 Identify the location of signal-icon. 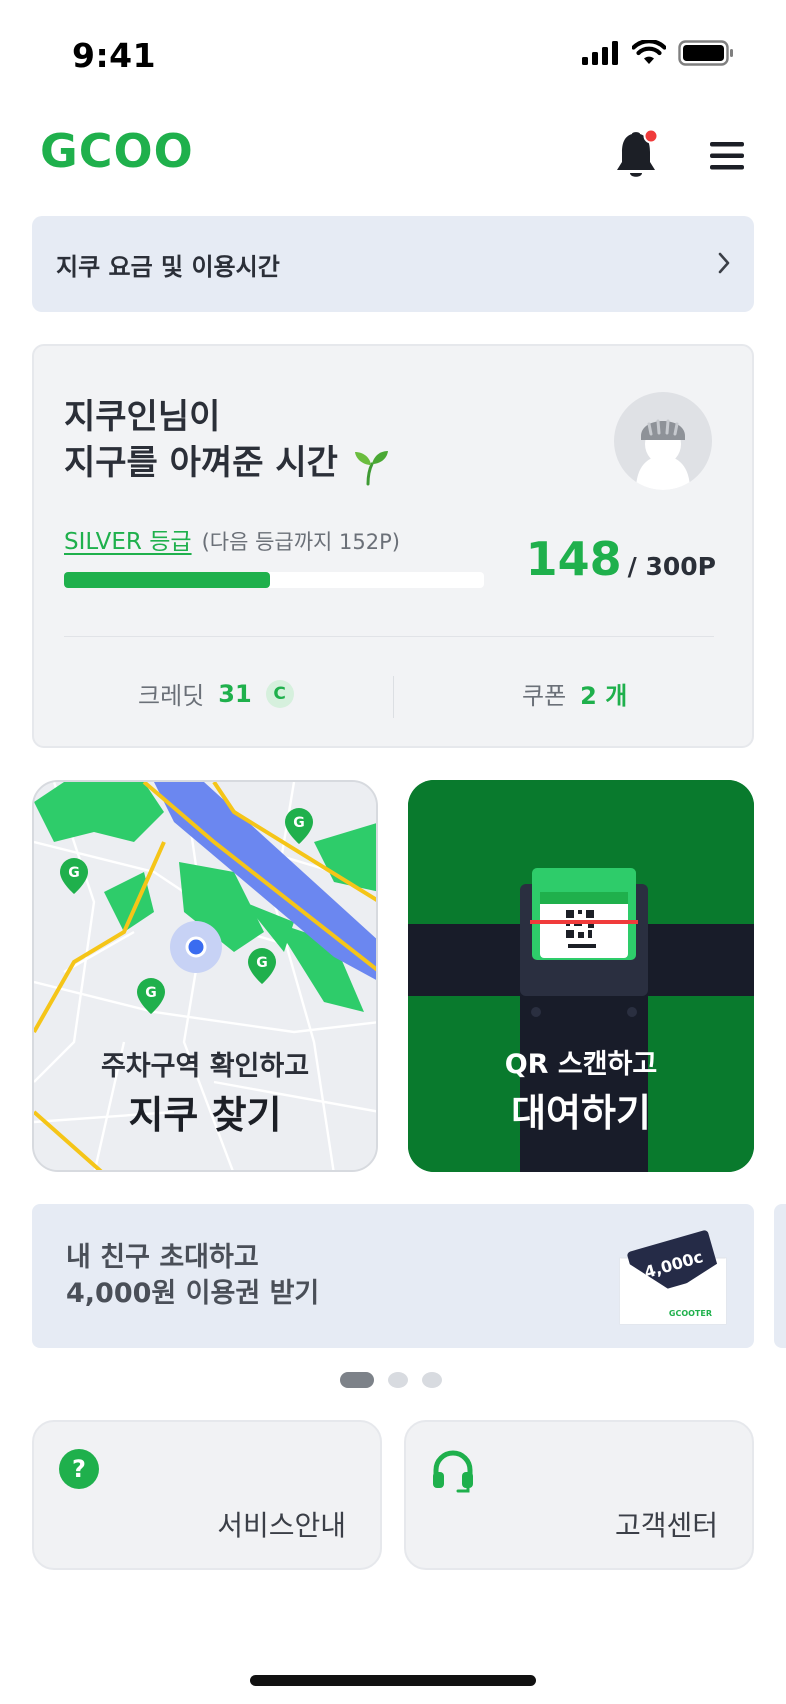
(600, 53).